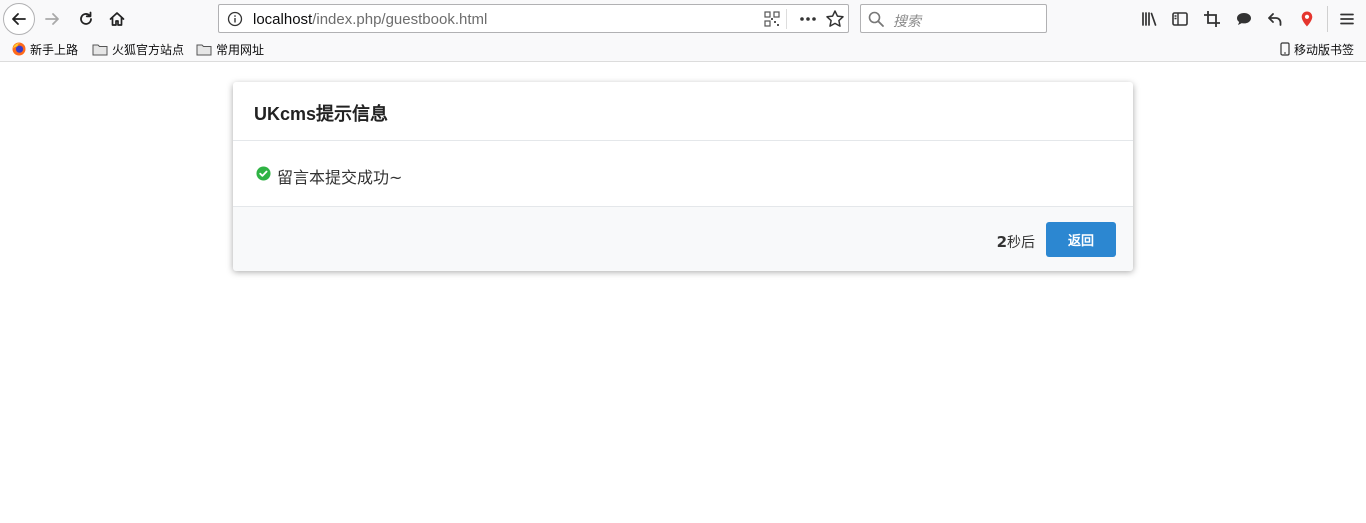 This screenshot has width=1366, height=523. I want to click on url-text: localhost/index.php/guestbook.html, so click(370, 19).